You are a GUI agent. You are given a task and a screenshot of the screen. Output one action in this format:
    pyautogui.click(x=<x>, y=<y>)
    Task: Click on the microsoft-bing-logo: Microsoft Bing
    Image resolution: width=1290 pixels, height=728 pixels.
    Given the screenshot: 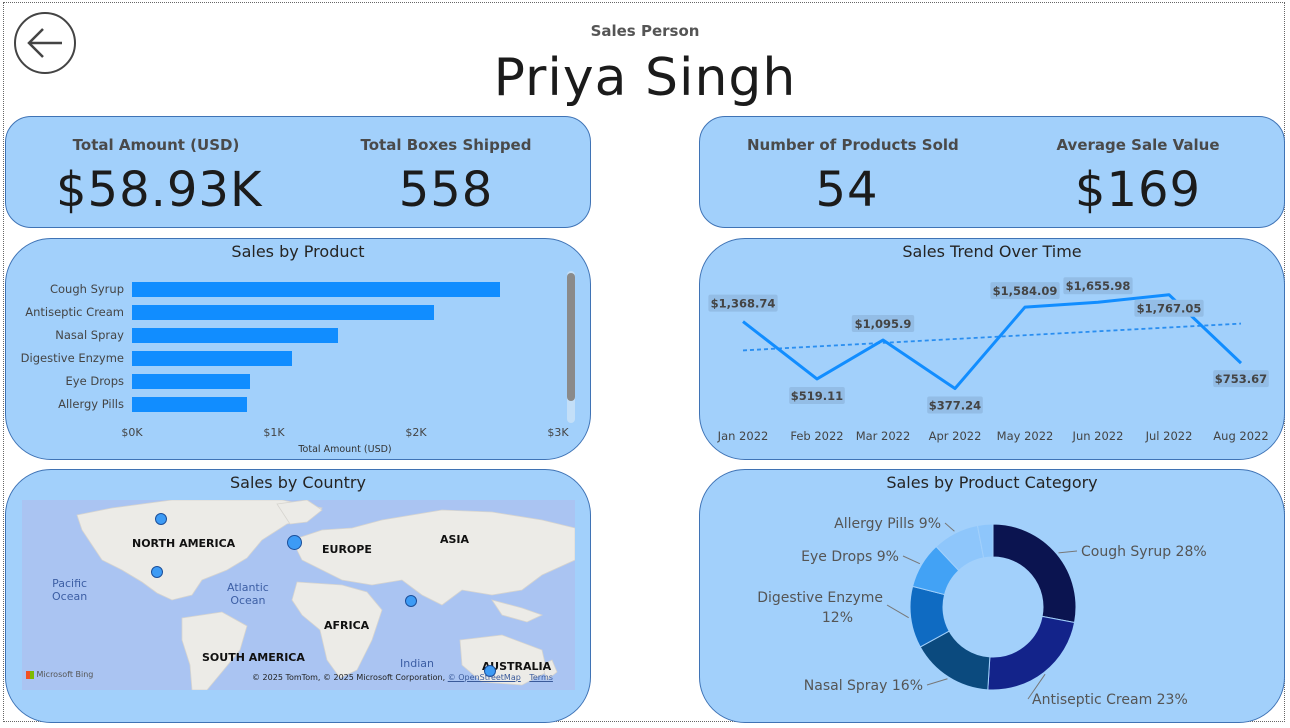 What is the action you would take?
    pyautogui.click(x=59, y=674)
    